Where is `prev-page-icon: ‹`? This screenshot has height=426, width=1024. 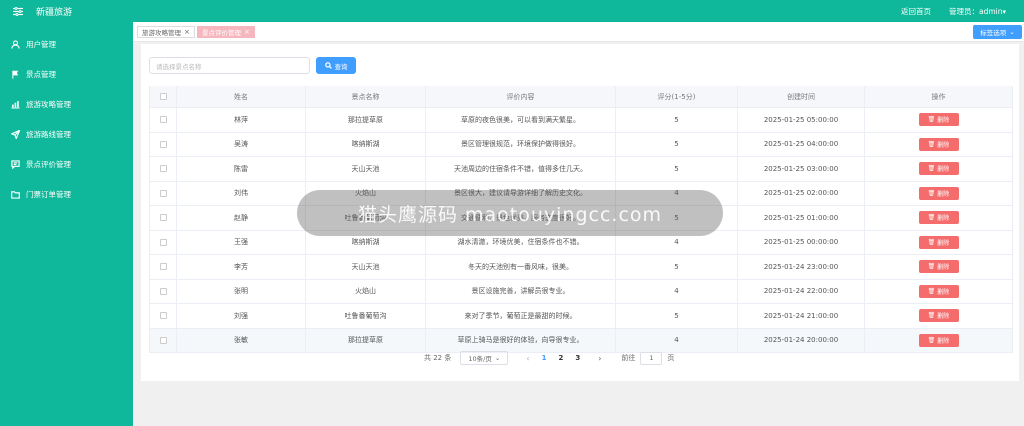
prev-page-icon: ‹ is located at coordinates (527, 358).